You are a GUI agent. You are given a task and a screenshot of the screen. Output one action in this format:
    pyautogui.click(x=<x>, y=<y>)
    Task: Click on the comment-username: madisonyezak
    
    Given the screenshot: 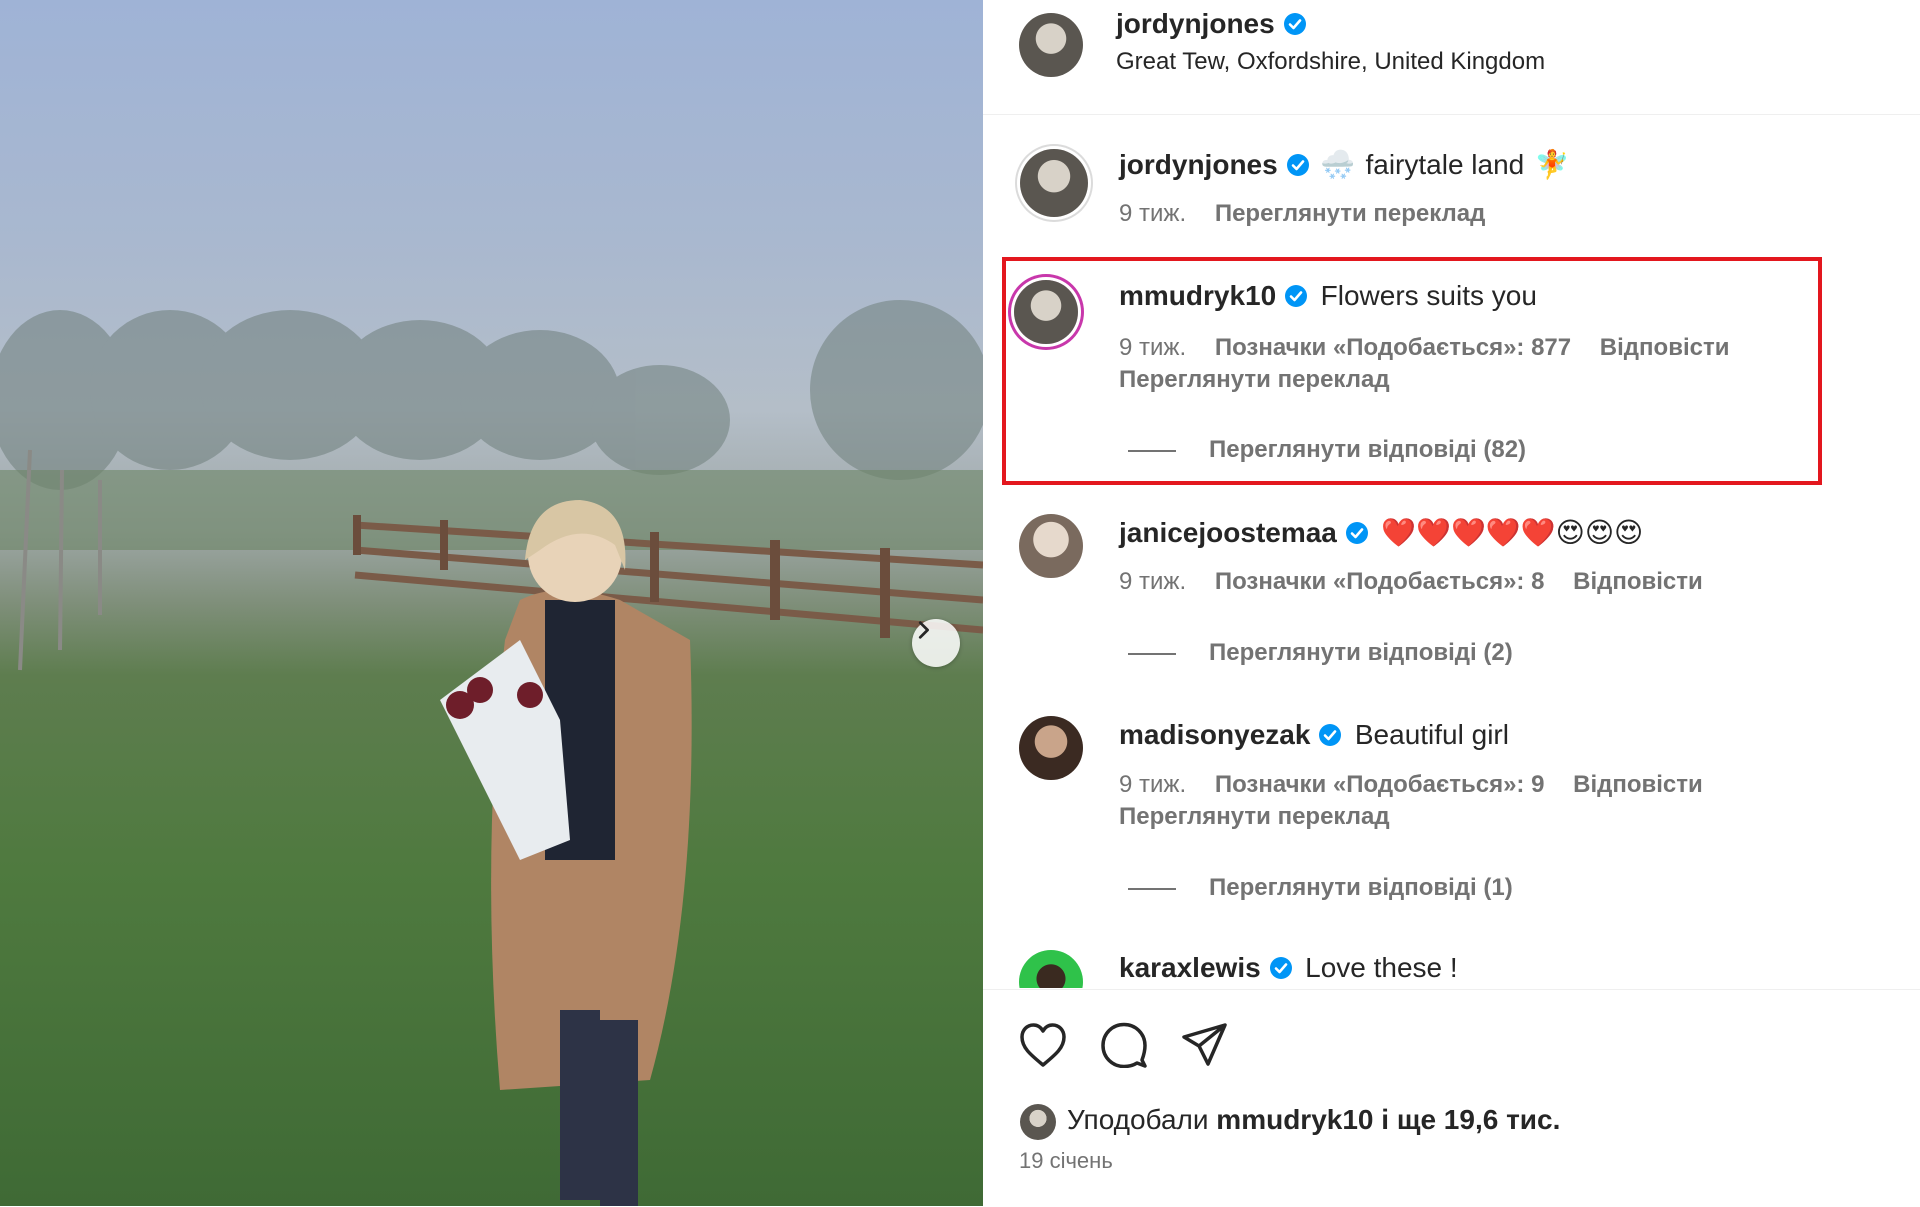 What is the action you would take?
    pyautogui.click(x=1214, y=734)
    